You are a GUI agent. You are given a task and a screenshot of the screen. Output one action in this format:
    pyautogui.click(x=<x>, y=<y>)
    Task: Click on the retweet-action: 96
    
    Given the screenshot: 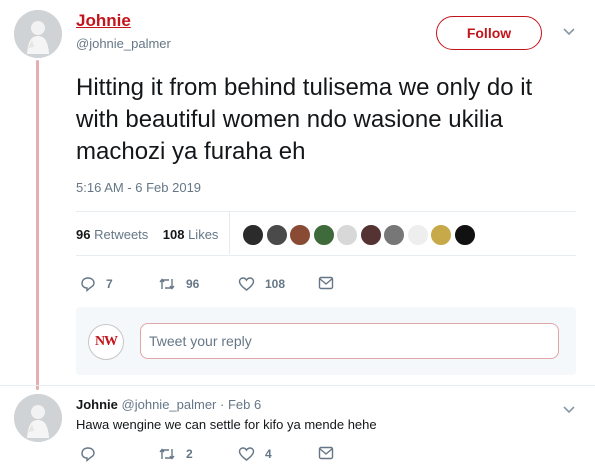 What is the action you would take?
    pyautogui.click(x=178, y=284)
    